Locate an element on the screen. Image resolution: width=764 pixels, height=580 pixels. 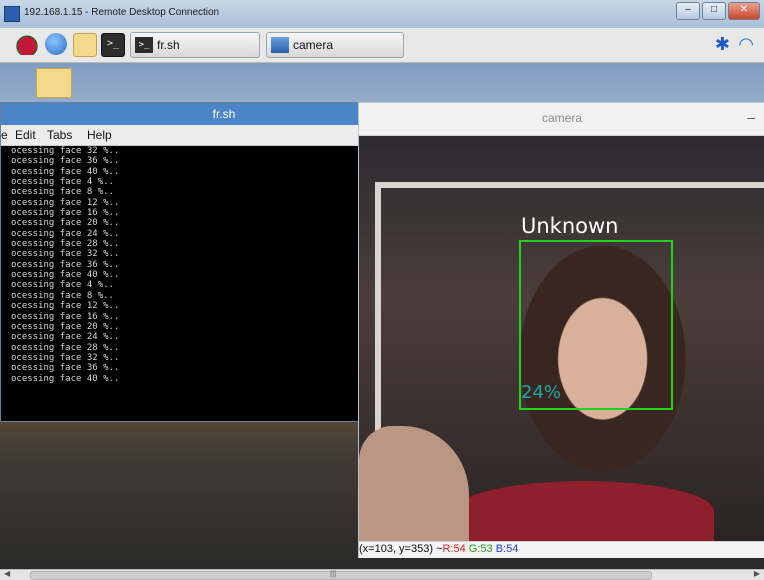
scroll-left-icon: ◀ is located at coordinates (7, 573).